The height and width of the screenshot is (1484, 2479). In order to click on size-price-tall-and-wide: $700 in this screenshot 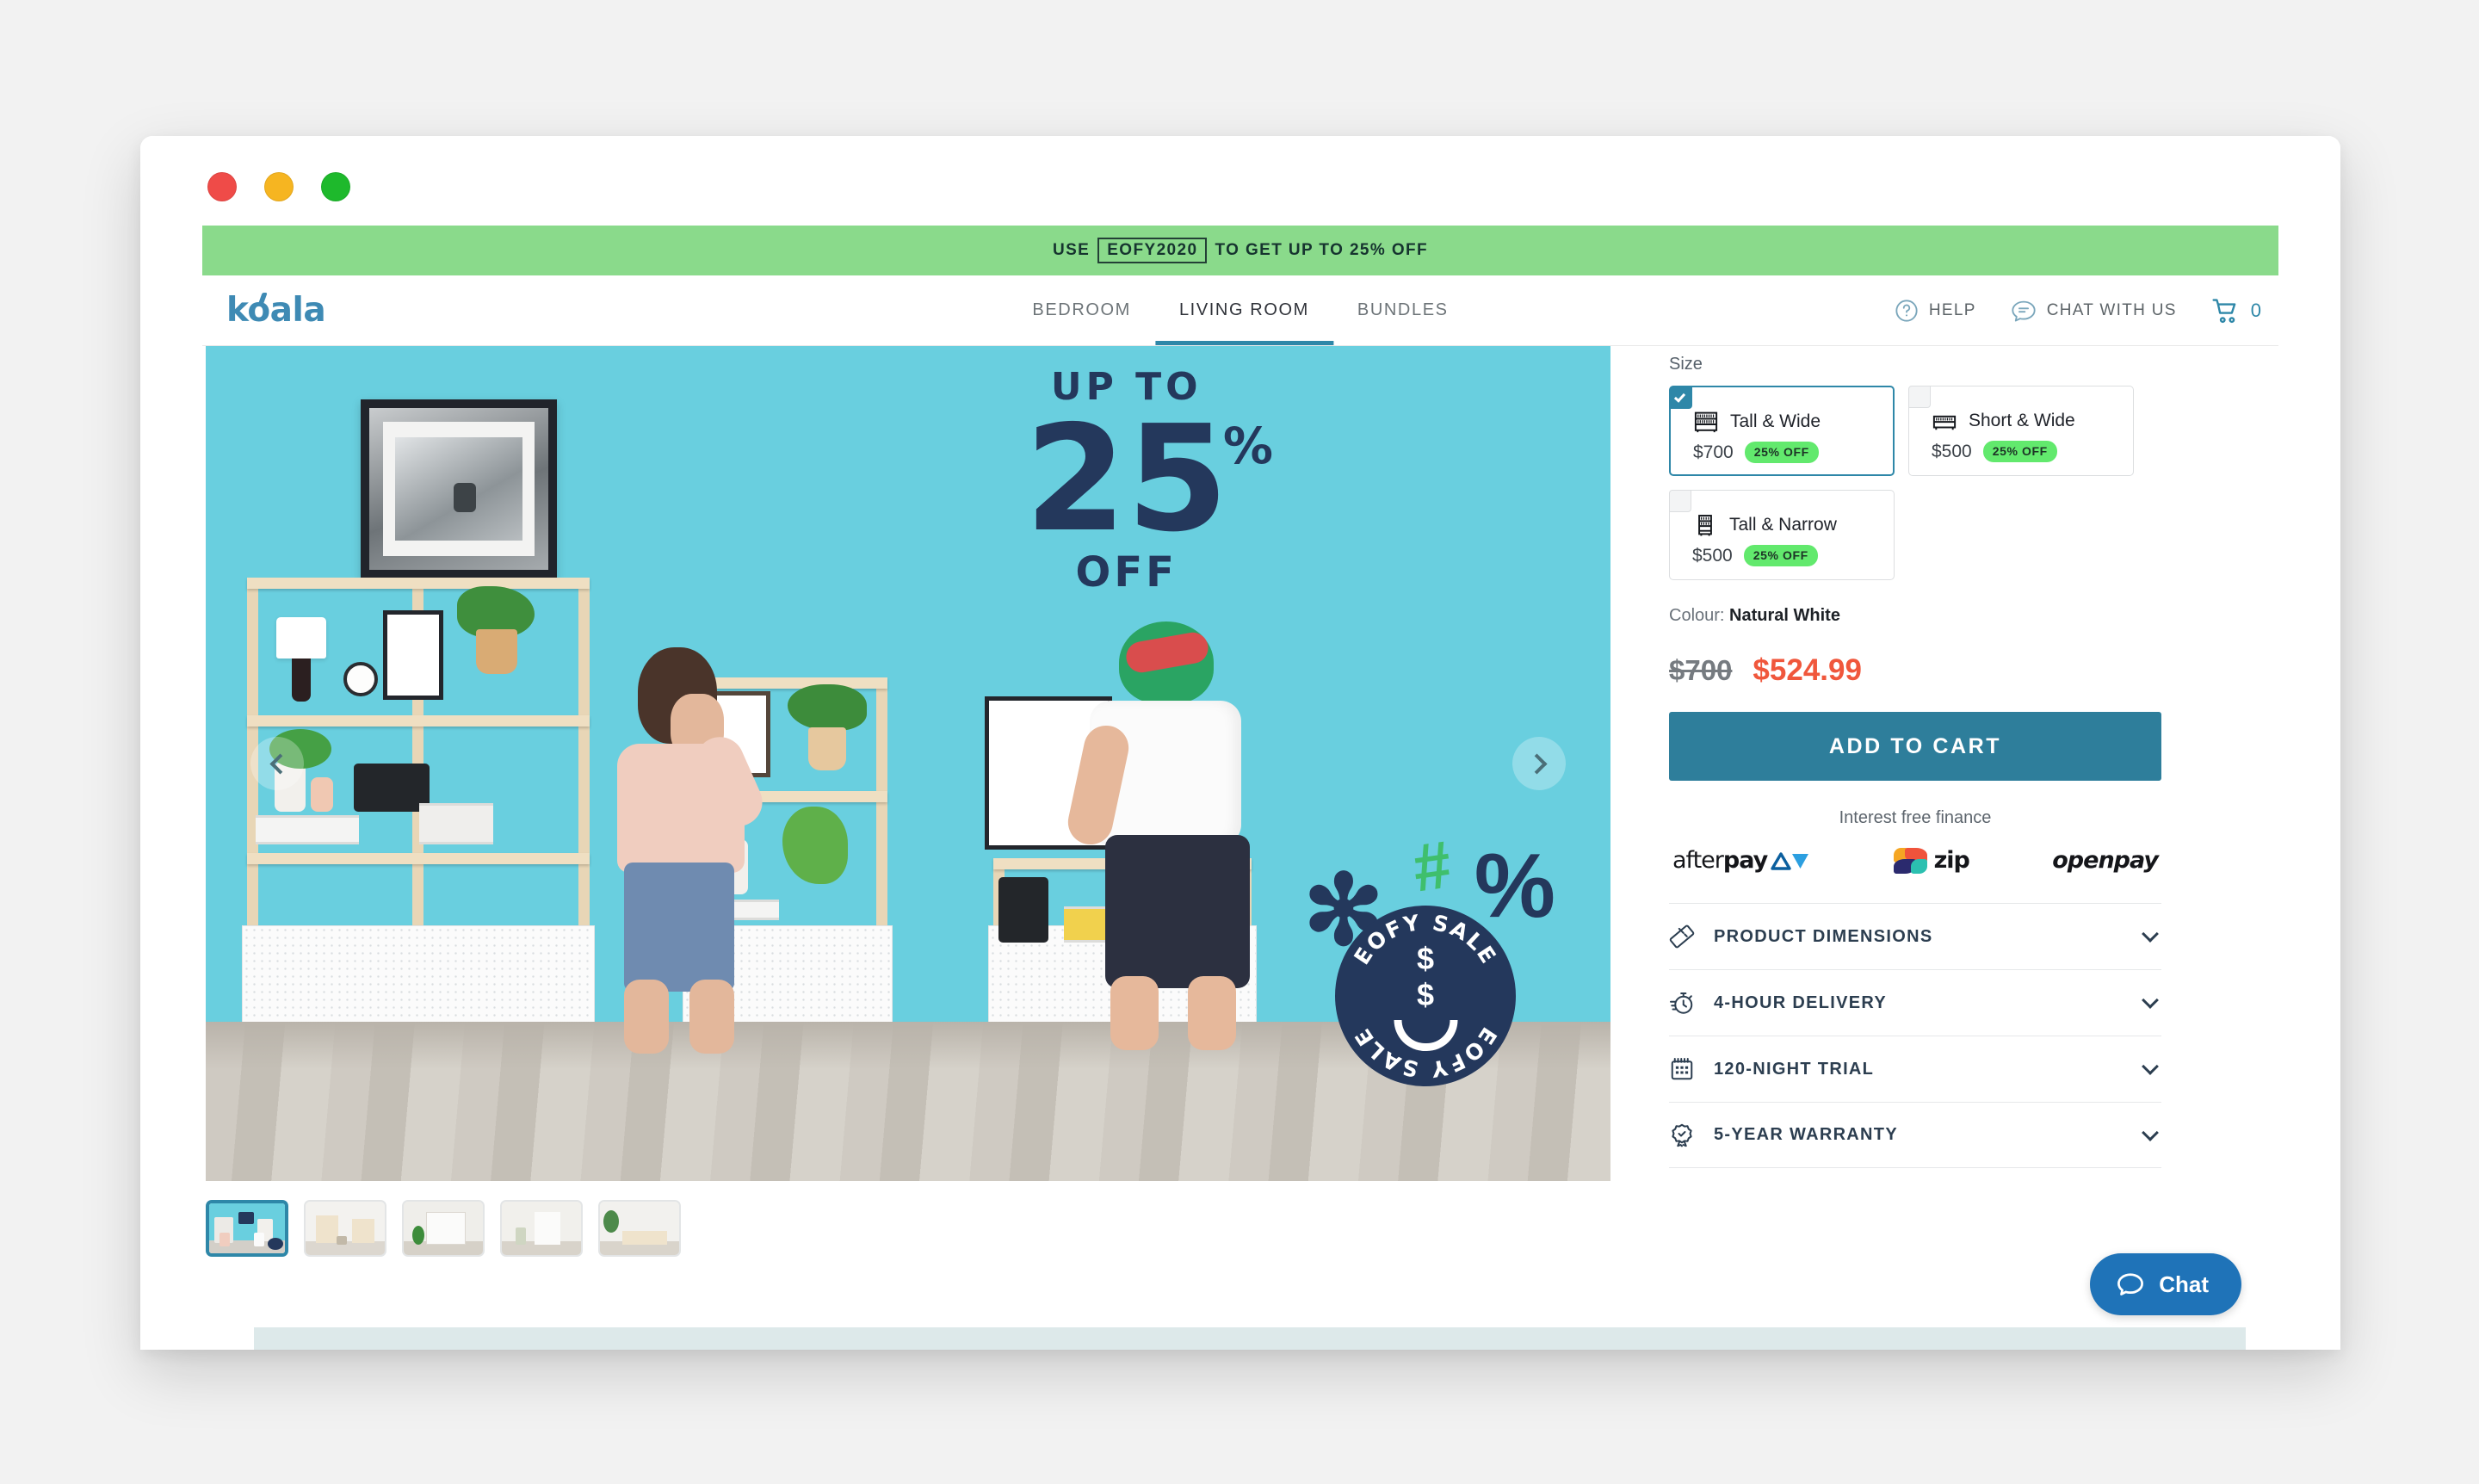, I will do `click(1713, 452)`.